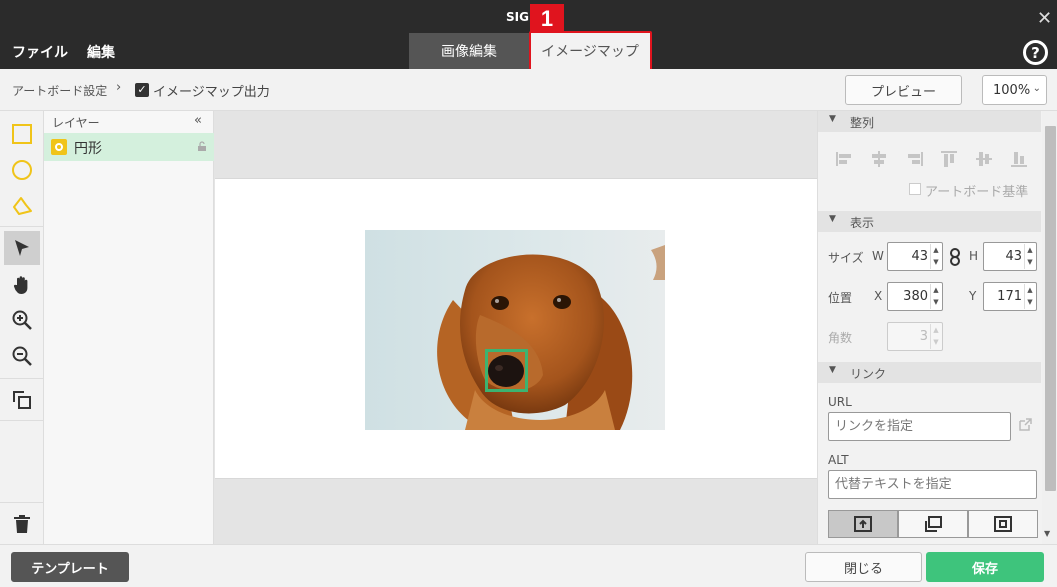 This screenshot has height=587, width=1057. What do you see at coordinates (40, 52) in the screenshot?
I see `menu-file: ファイル` at bounding box center [40, 52].